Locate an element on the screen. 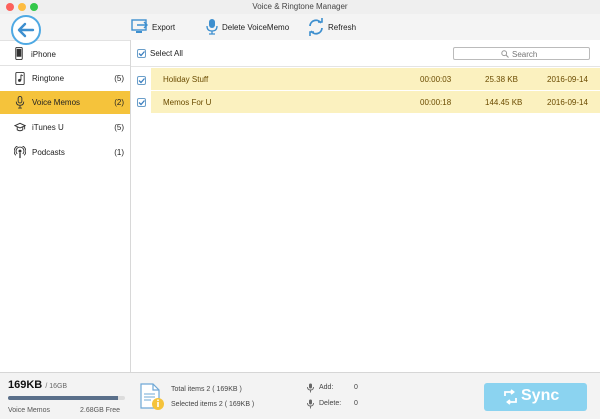 The width and height of the screenshot is (600, 419). toolbar: Export Delete VoiceMemo Refresh is located at coordinates (300, 27).